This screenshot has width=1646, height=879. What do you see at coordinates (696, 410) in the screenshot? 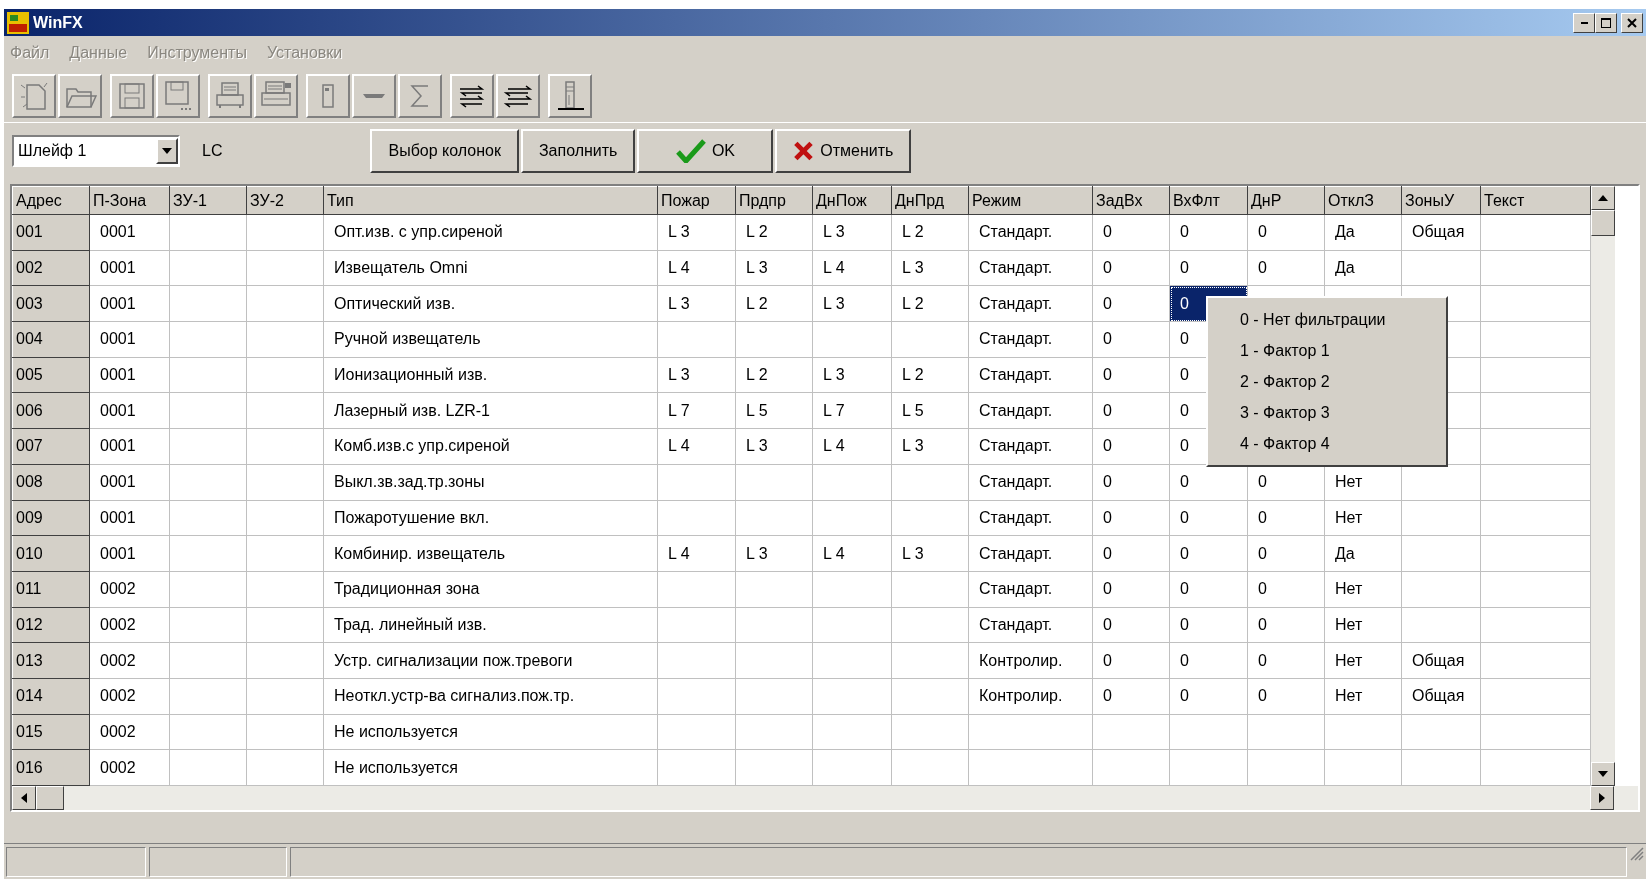
I see `table-cell: L 7` at bounding box center [696, 410].